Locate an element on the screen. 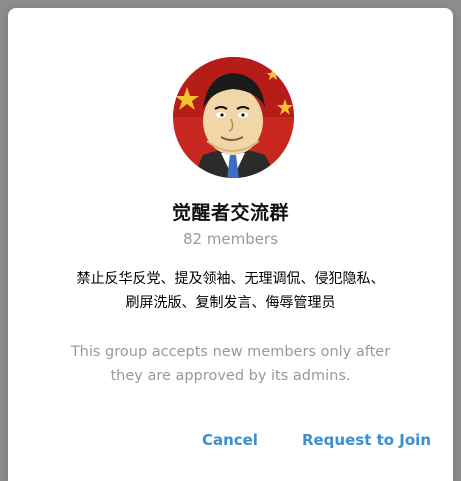 Image resolution: width=461 pixels, height=481 pixels. dialog-actions: Cancel Request to Join is located at coordinates (316, 440).